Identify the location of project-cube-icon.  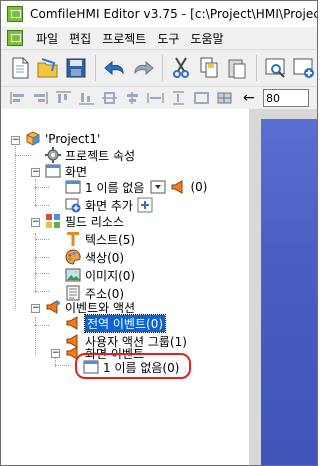
(33, 139).